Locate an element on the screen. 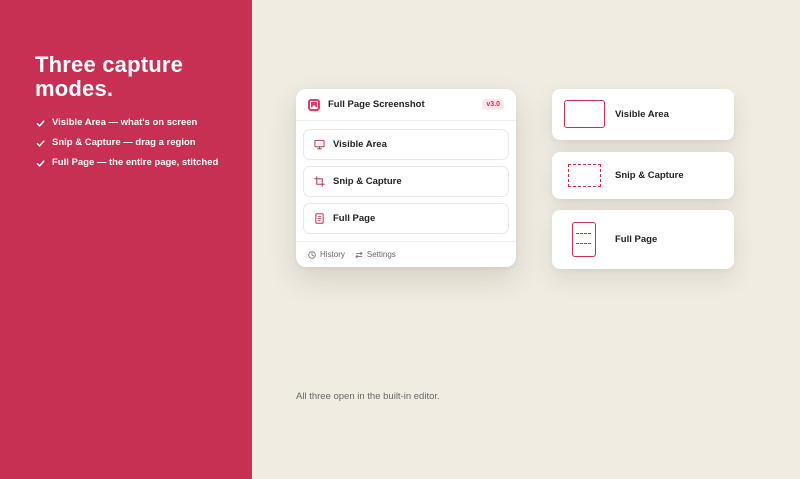 The width and height of the screenshot is (800, 479). feature-text: Full Page — the entire page, stitched is located at coordinates (135, 162).